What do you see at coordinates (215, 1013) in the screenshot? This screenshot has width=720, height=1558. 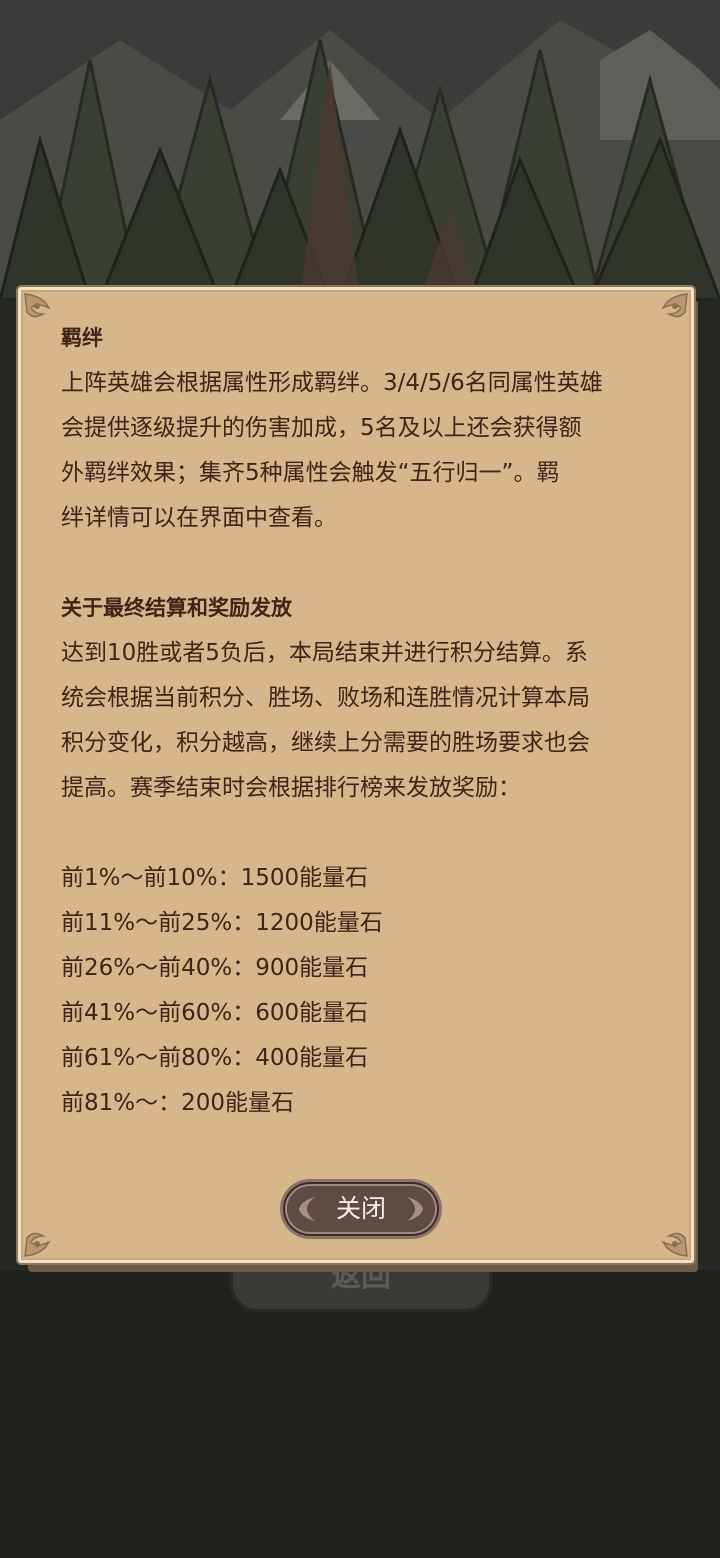 I see `reward-row: 前41%～前60%：600能量石` at bounding box center [215, 1013].